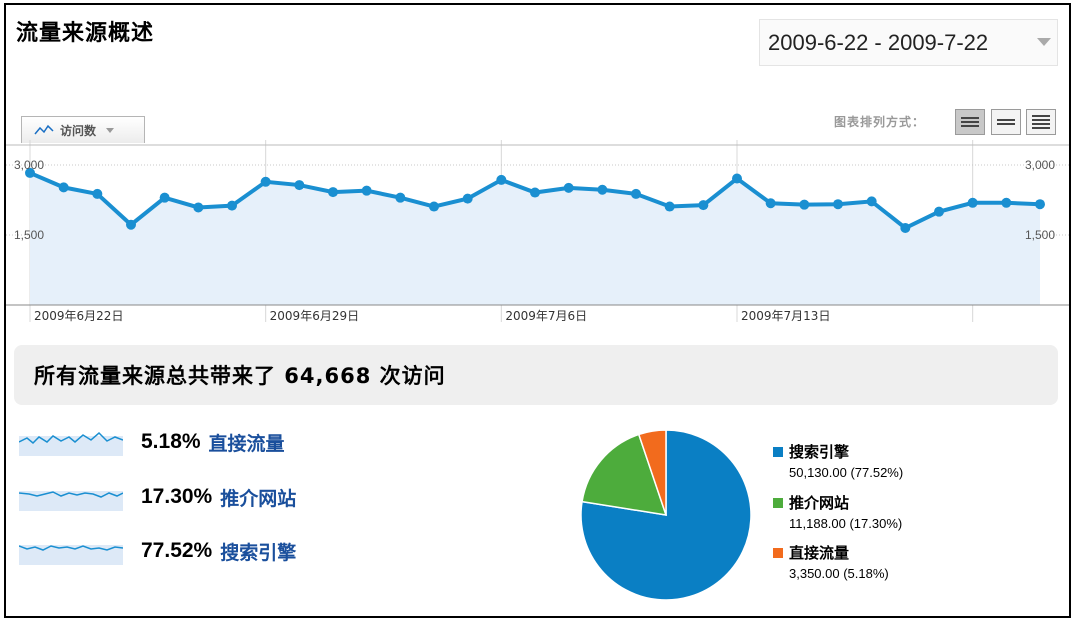 This screenshot has height=621, width=1075. What do you see at coordinates (819, 452) in the screenshot?
I see `legend-name: 搜索引擎` at bounding box center [819, 452].